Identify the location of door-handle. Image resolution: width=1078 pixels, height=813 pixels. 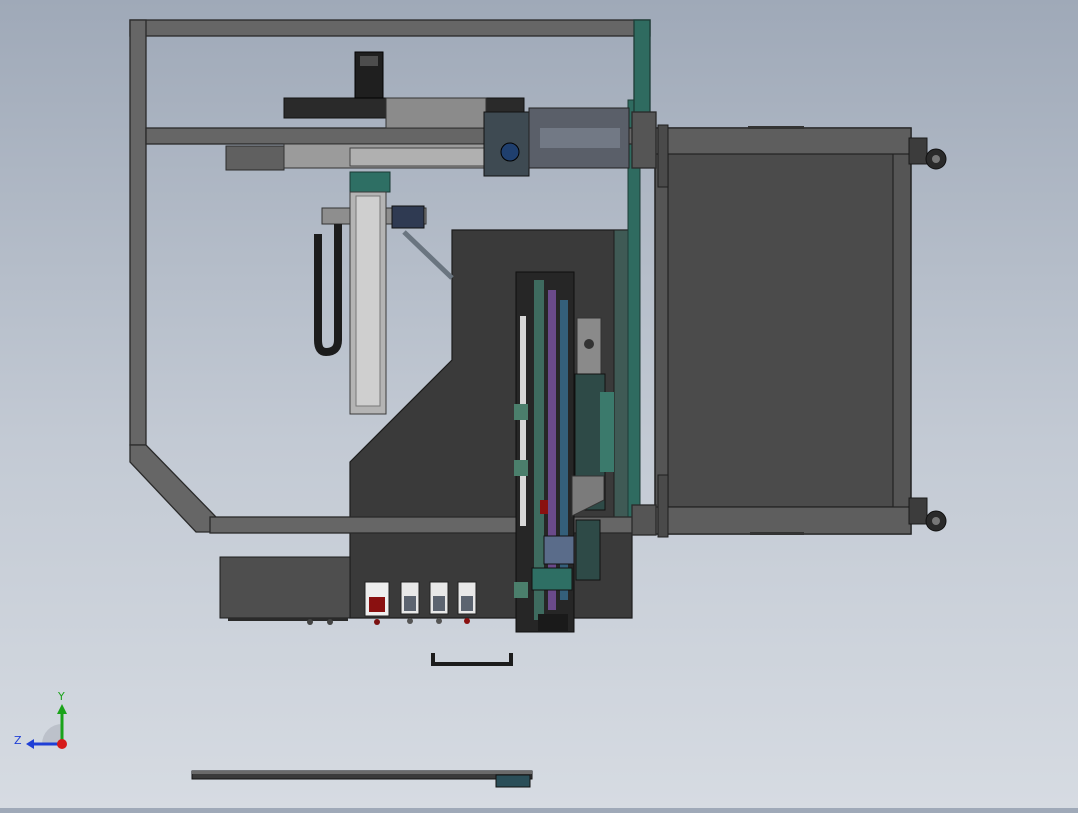
(472, 659).